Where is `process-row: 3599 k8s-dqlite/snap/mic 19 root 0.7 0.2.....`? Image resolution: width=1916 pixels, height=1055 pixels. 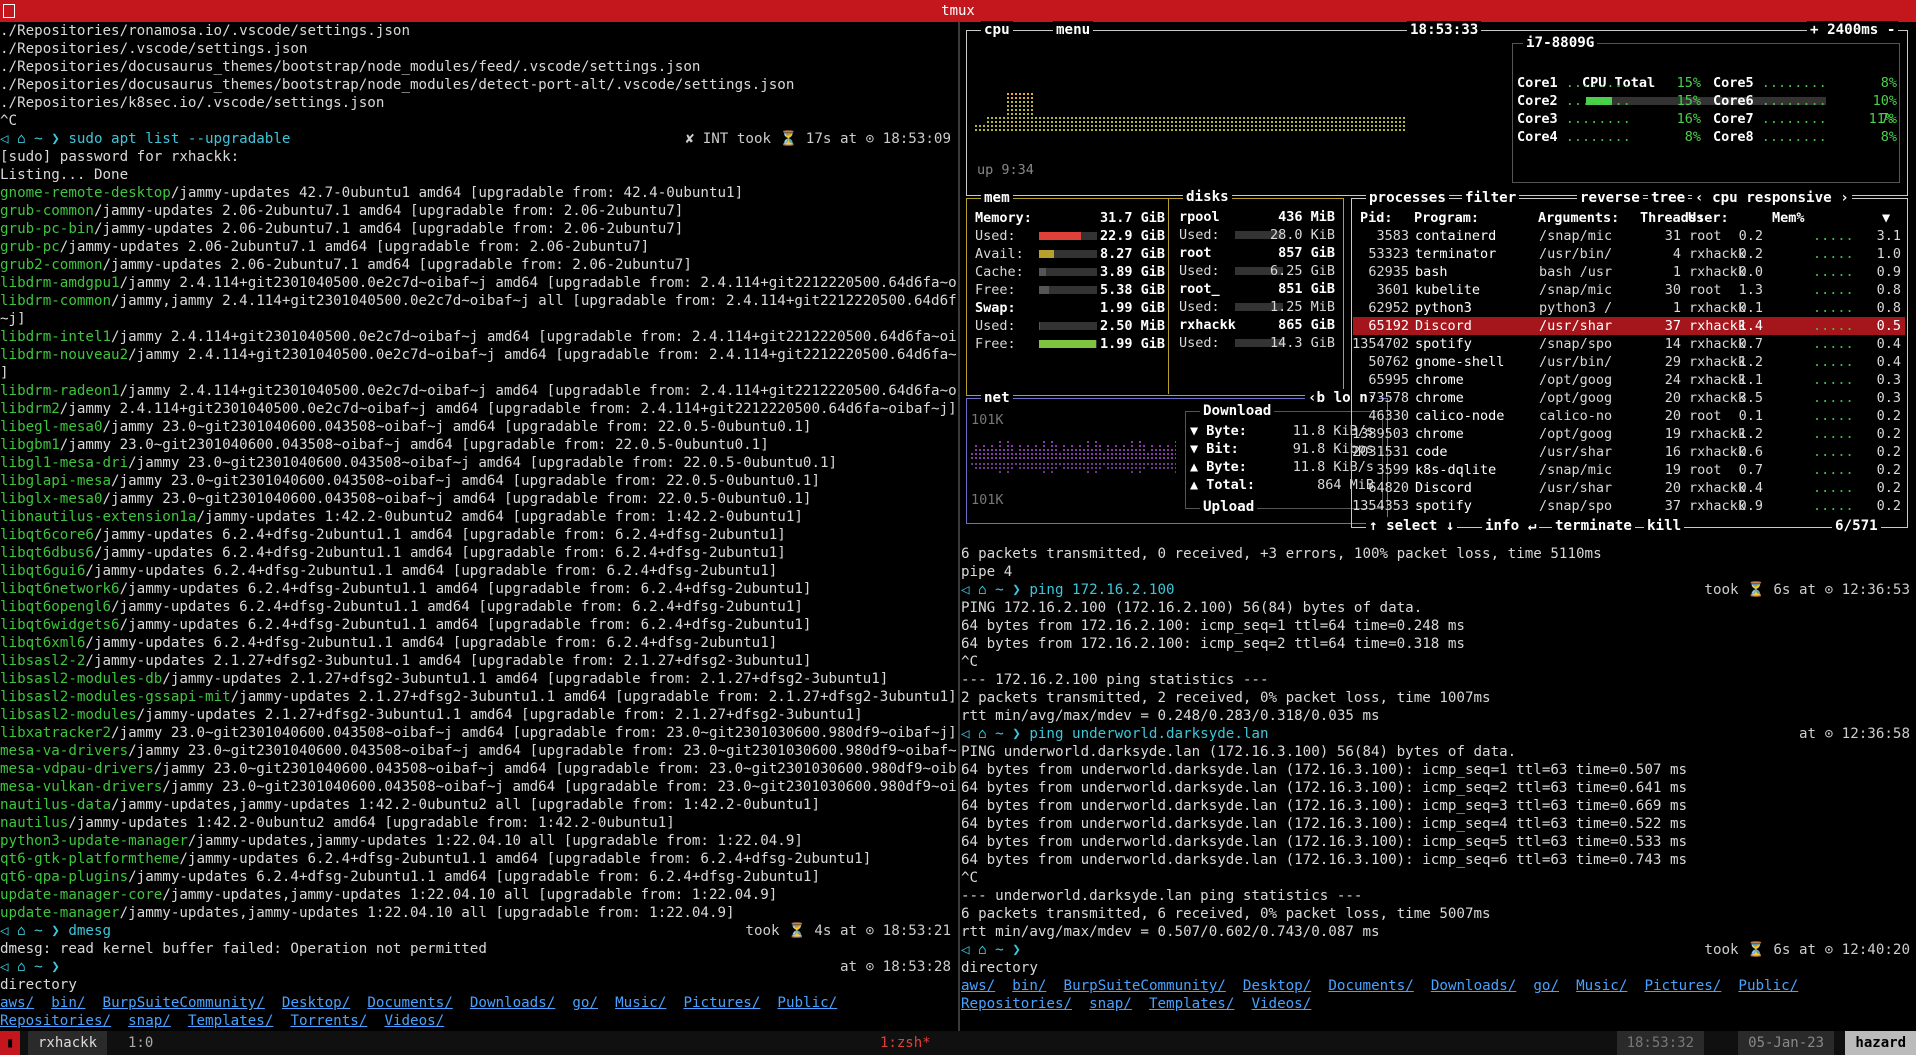
process-row: 3599 k8s-dqlite/snap/mic 19 root 0.7 0.2..... is located at coordinates (1629, 470).